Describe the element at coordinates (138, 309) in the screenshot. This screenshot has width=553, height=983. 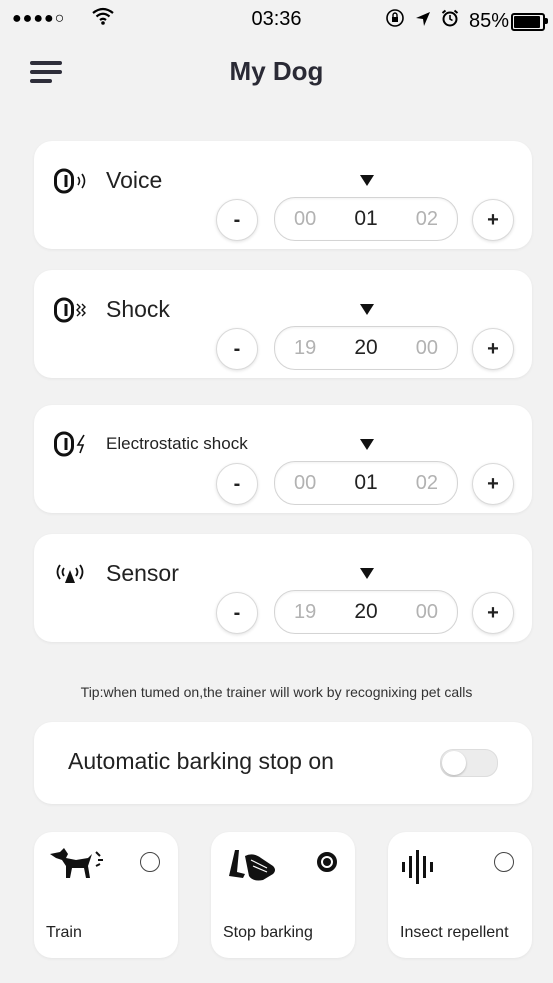
I see `mode-label: Shock` at that location.